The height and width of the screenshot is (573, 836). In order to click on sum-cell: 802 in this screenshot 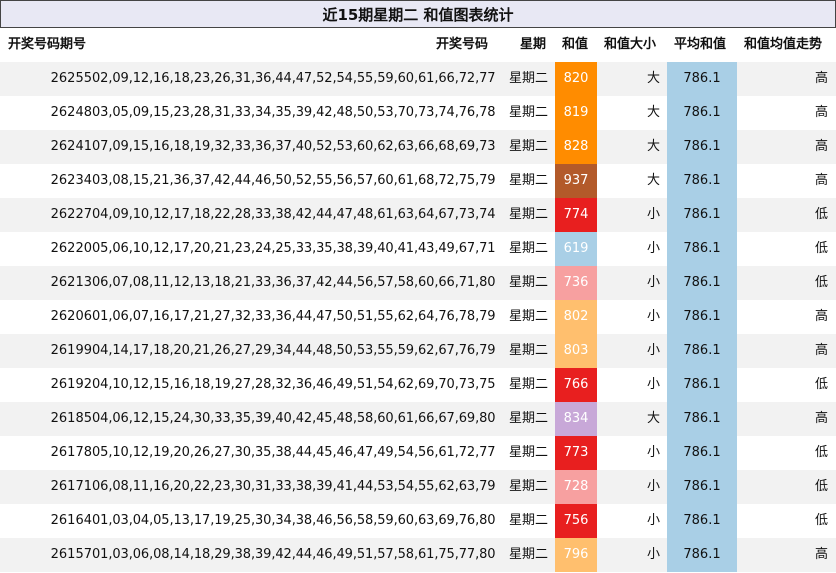, I will do `click(576, 317)`.